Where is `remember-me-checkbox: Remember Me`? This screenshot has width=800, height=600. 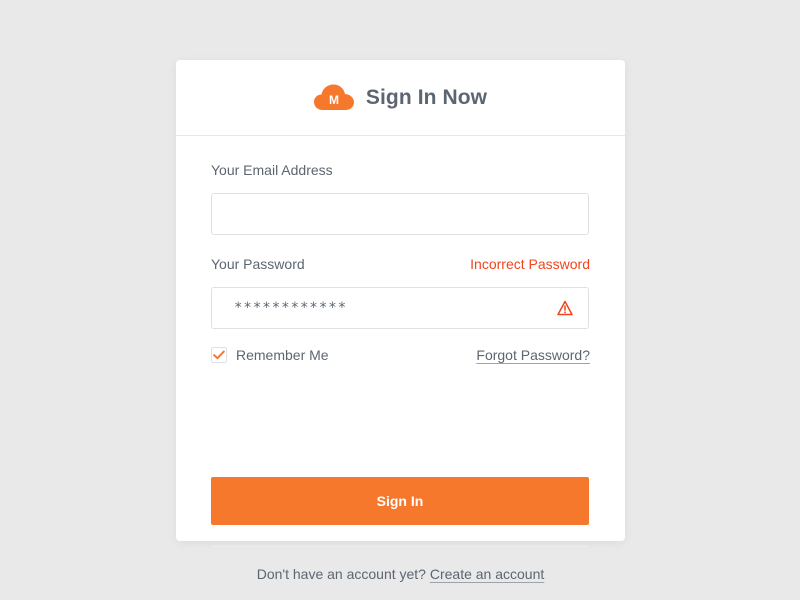 remember-me-checkbox: Remember Me is located at coordinates (270, 355).